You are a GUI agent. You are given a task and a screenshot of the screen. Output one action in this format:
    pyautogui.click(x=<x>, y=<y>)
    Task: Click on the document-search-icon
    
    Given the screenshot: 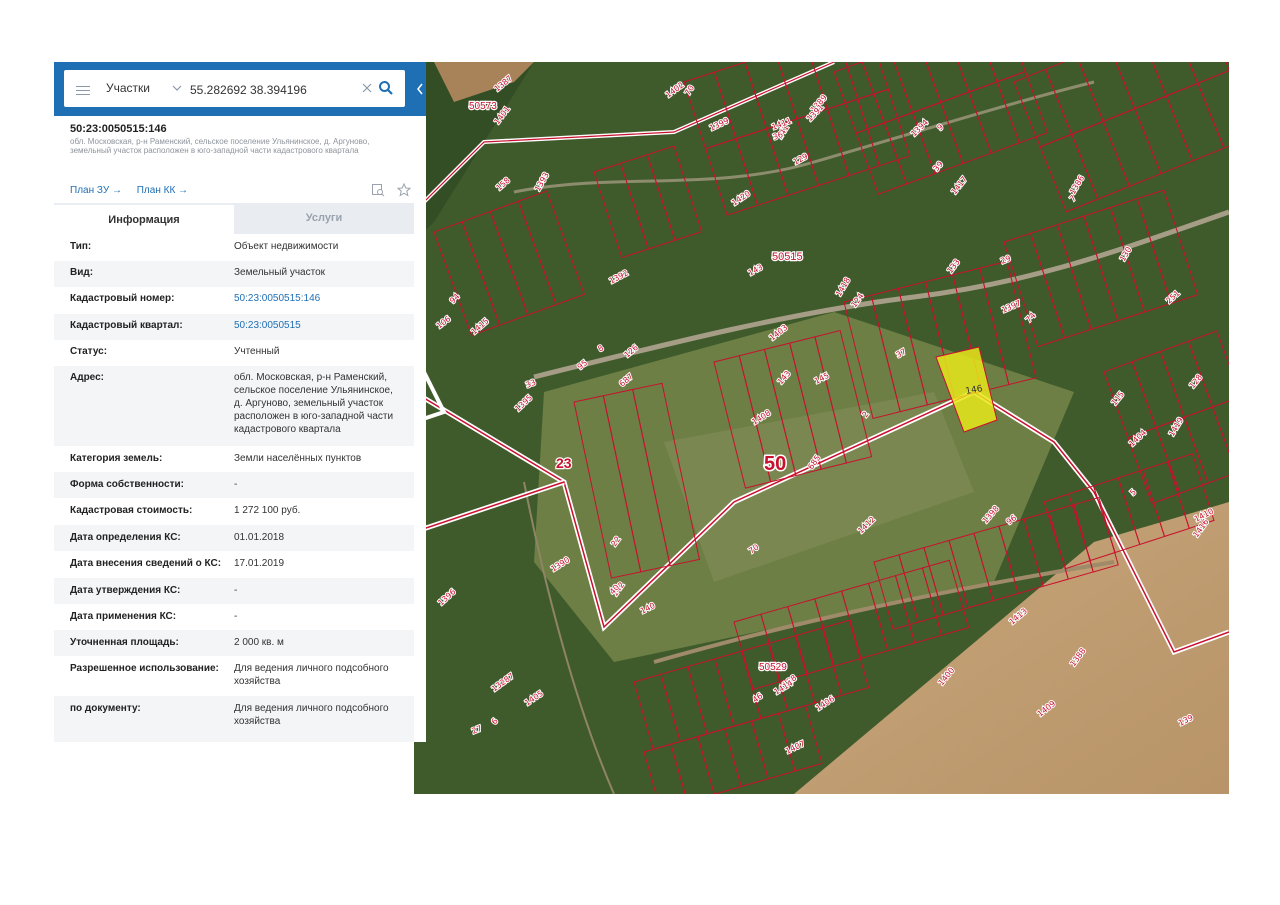 What is the action you would take?
    pyautogui.click(x=378, y=190)
    